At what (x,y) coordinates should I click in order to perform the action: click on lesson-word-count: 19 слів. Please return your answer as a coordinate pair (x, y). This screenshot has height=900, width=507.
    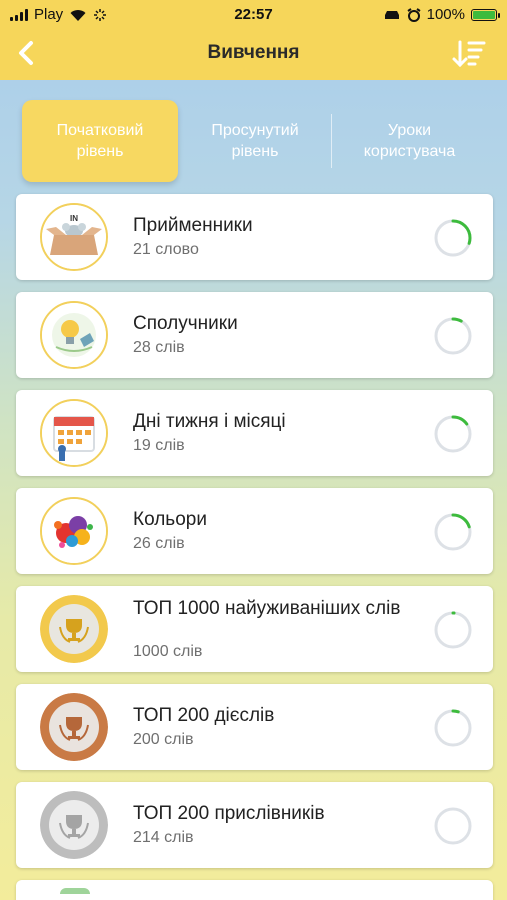
    Looking at the image, I should click on (159, 445).